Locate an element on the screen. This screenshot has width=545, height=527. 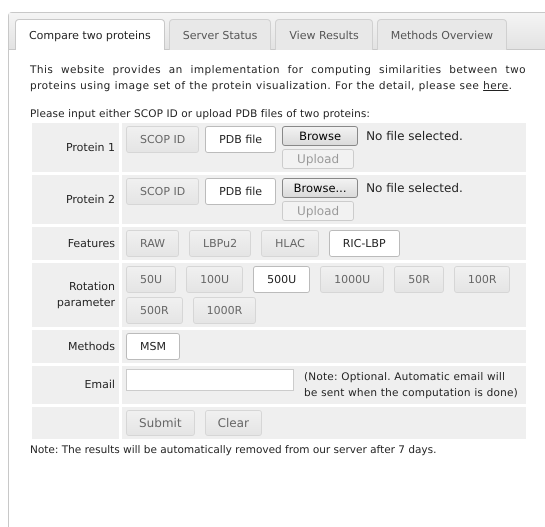
tab: Compare two proteins is located at coordinates (90, 34).